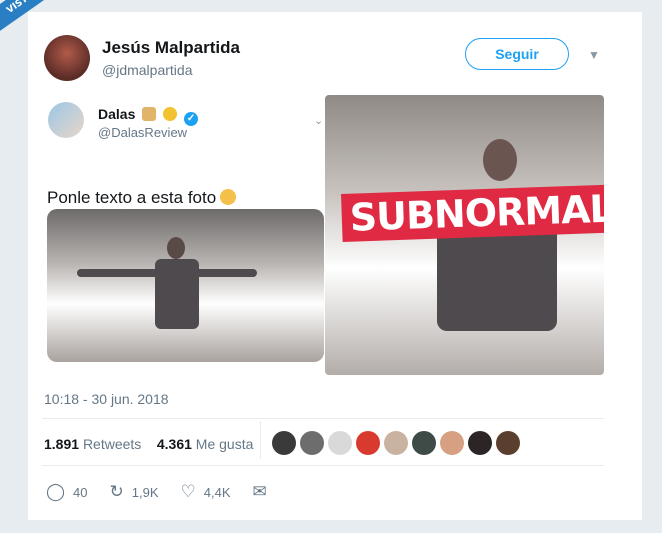 This screenshot has height=533, width=662. I want to click on verified-icon: ✓, so click(191, 119).